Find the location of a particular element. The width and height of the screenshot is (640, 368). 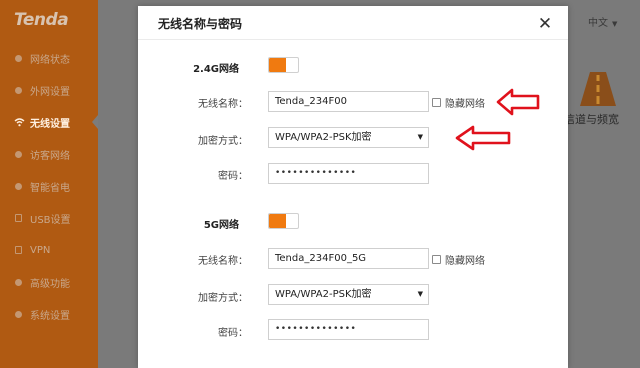

ssid-24g-input: Tenda_234F00 is located at coordinates (348, 101).